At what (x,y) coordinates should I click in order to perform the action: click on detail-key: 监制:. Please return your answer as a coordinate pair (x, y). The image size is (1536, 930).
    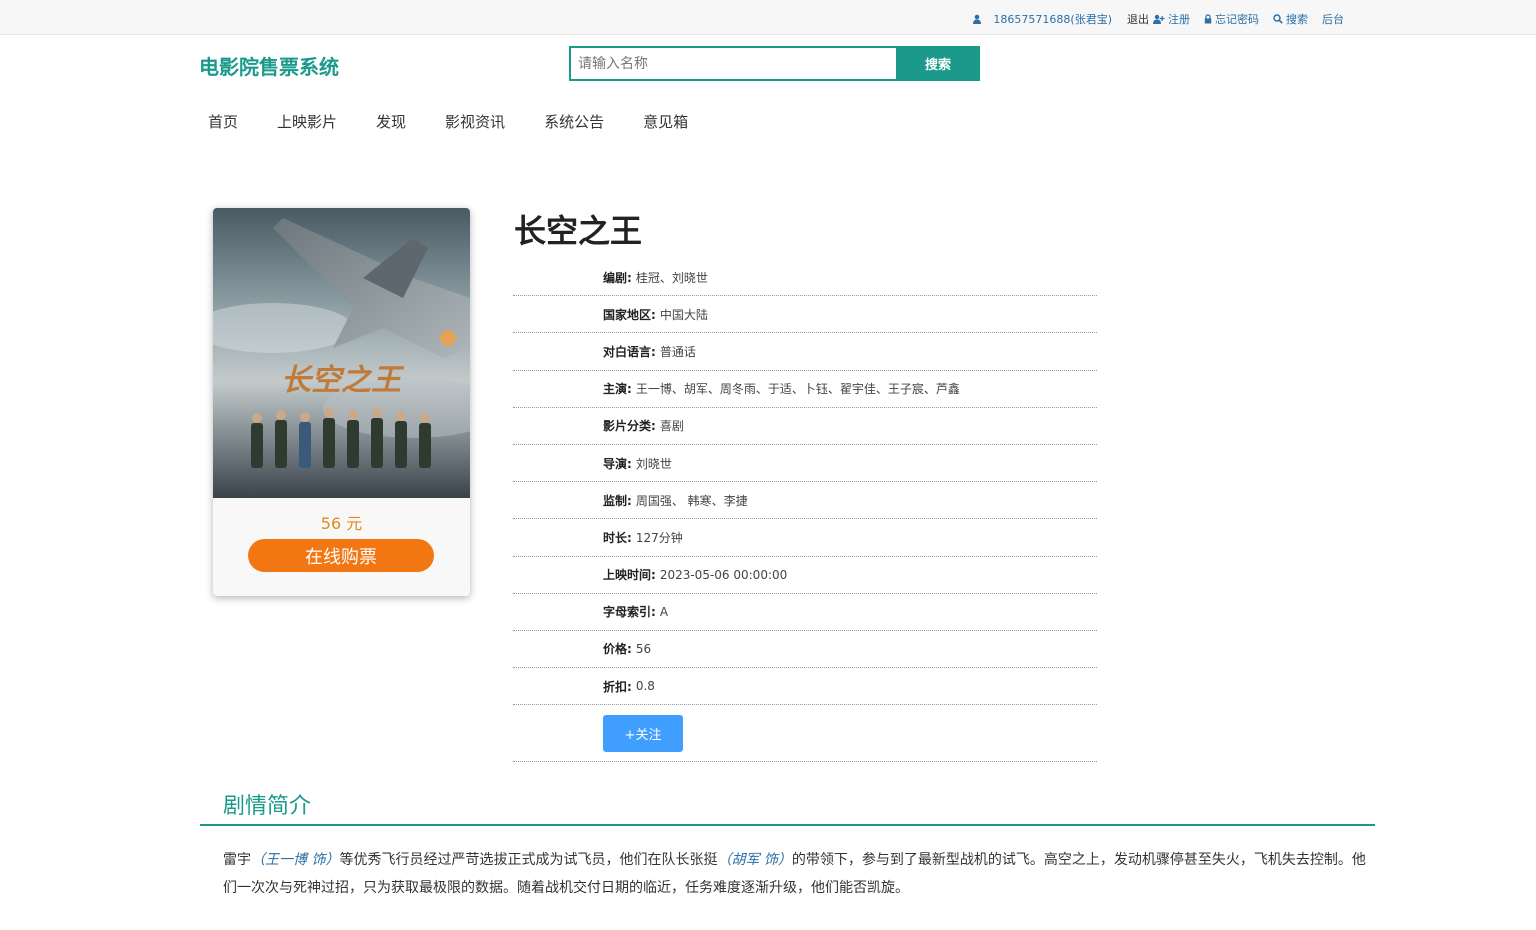
    Looking at the image, I should click on (617, 500).